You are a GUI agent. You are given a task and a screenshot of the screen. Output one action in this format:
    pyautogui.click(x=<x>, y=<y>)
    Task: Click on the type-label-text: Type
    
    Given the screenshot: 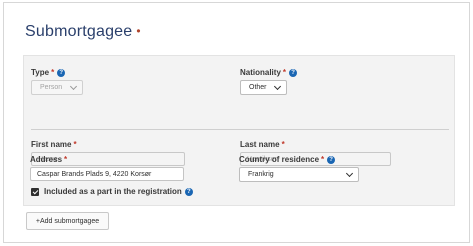 What is the action you would take?
    pyautogui.click(x=40, y=72)
    